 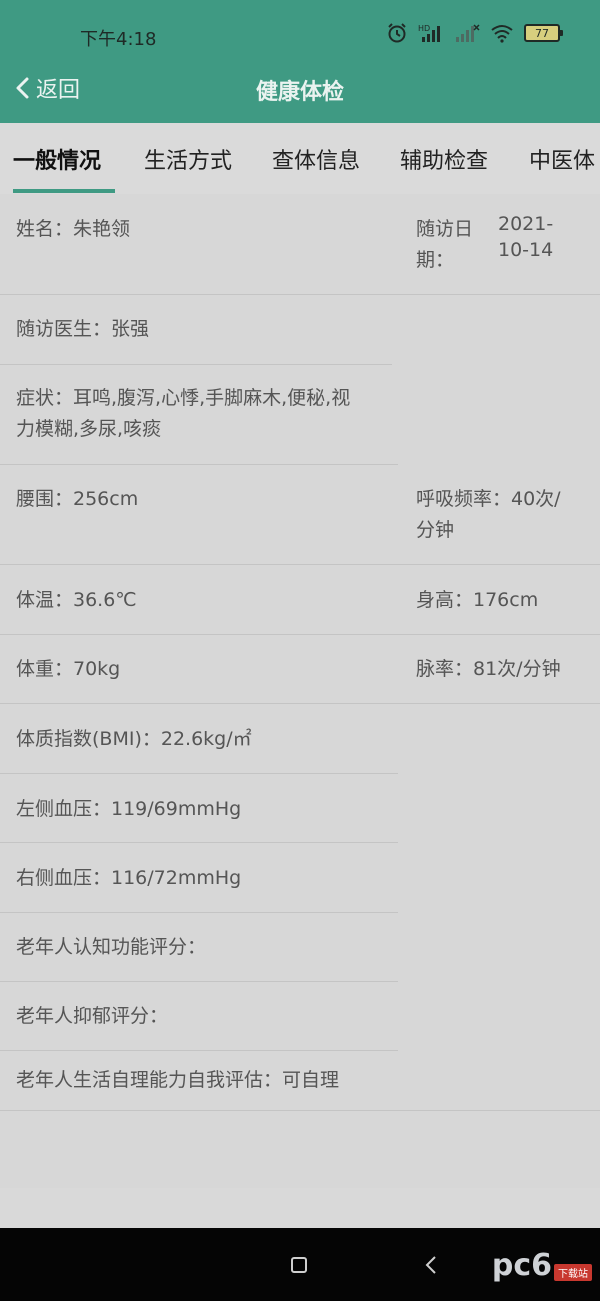 I want to click on weight-field: 体重：70kg, so click(x=68, y=669).